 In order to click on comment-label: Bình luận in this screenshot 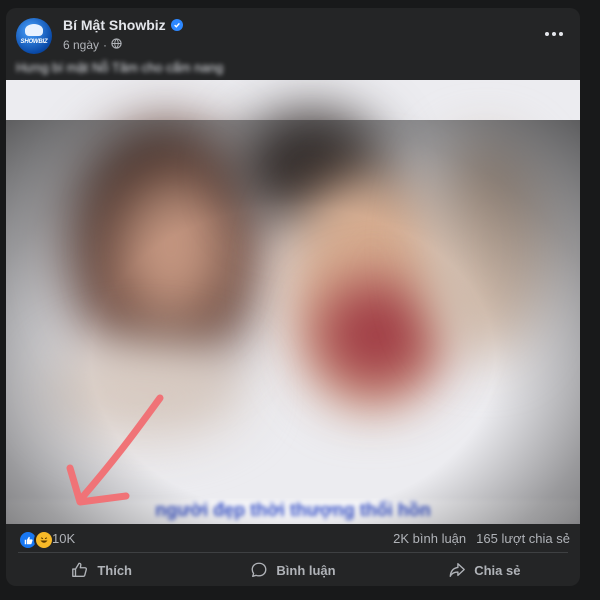, I will do `click(306, 570)`.